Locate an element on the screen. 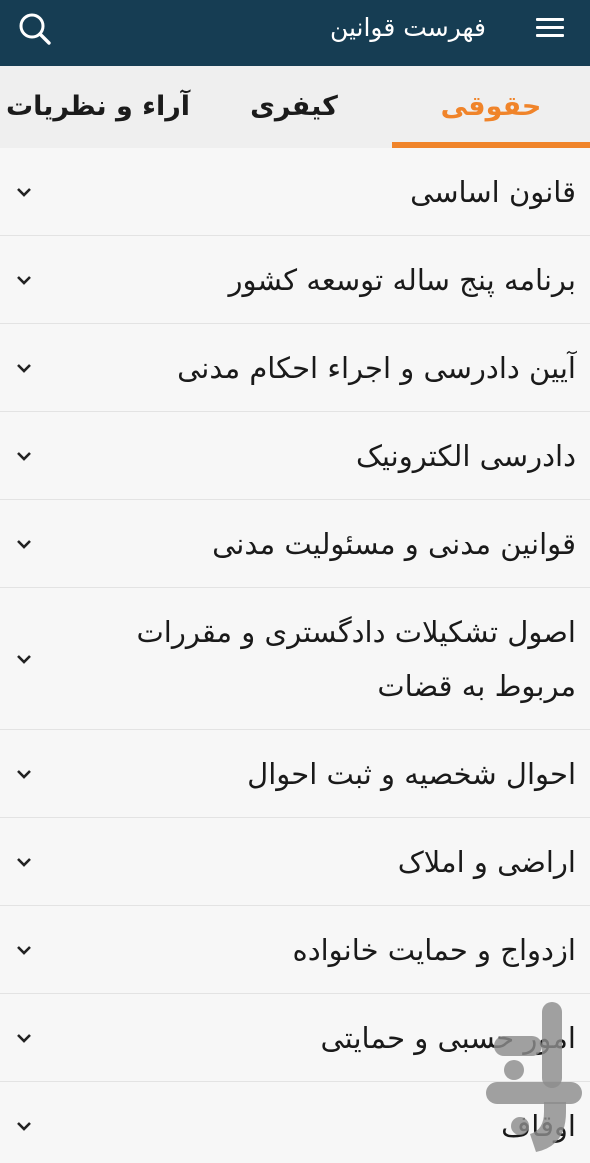  list-item: ازدواج و حمایت خانواده is located at coordinates (295, 950).